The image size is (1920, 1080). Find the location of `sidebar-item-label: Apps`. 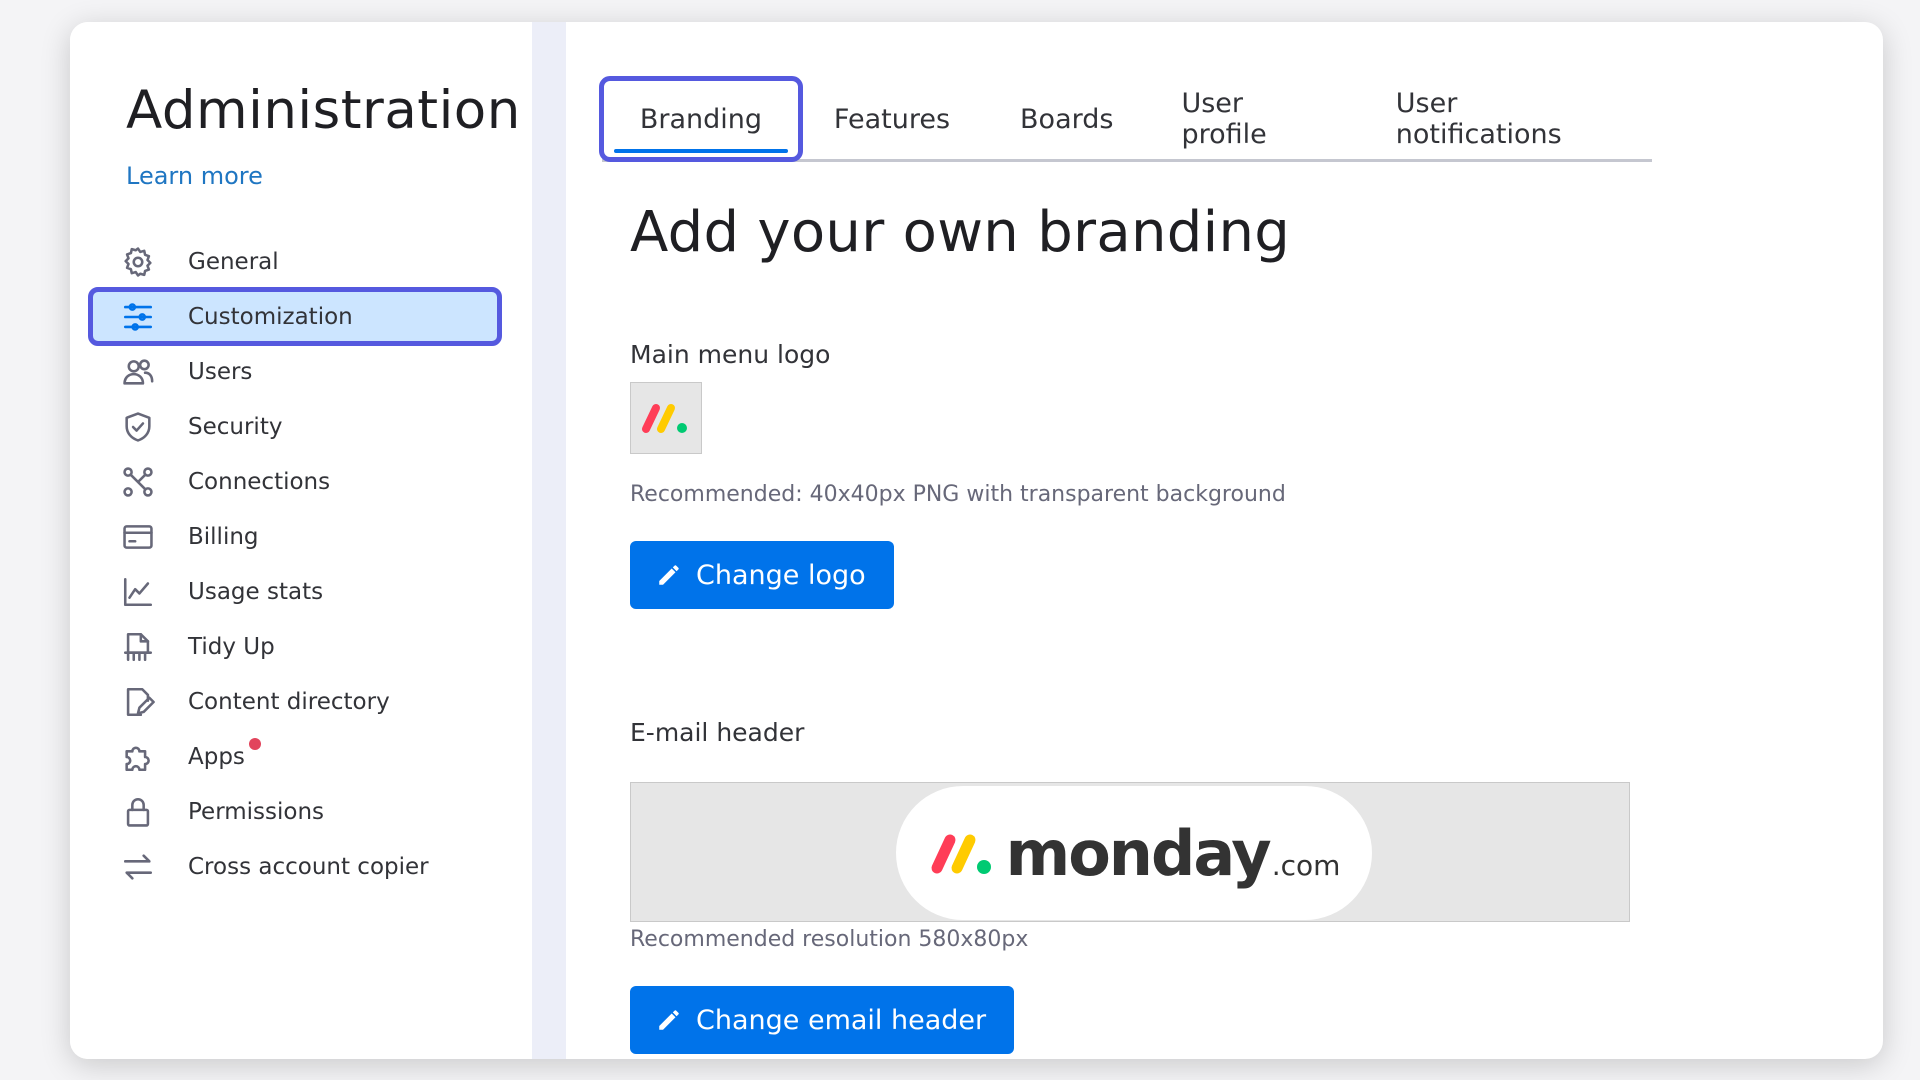

sidebar-item-label: Apps is located at coordinates (224, 753).